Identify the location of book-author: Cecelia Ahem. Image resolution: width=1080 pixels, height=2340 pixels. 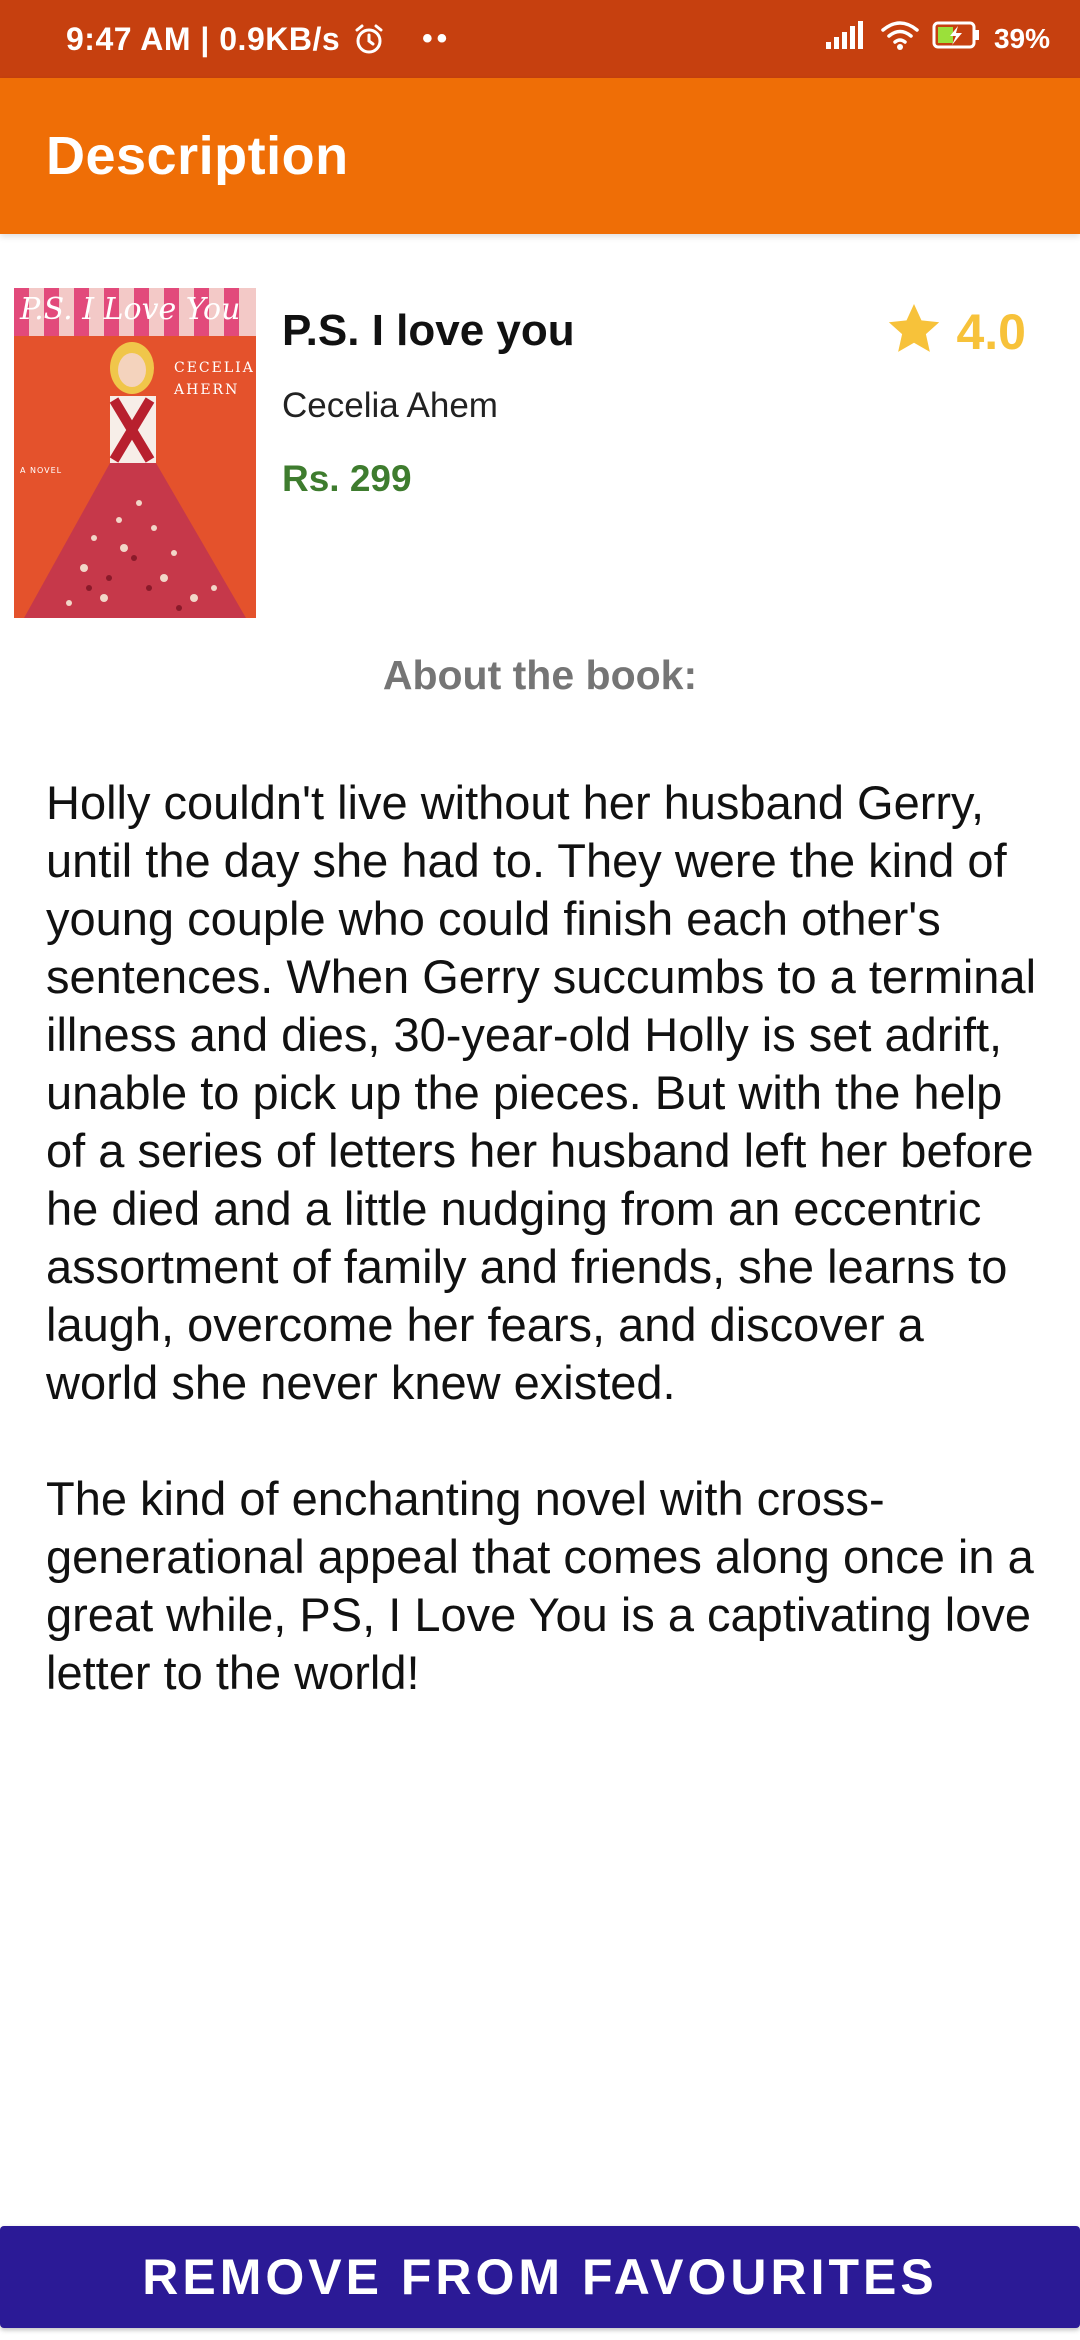
(390, 405).